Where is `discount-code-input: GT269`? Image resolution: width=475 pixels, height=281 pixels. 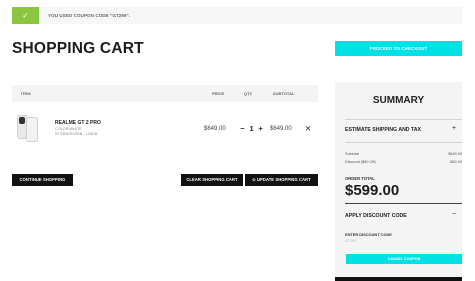
discount-code-input: GT269 is located at coordinates (350, 241).